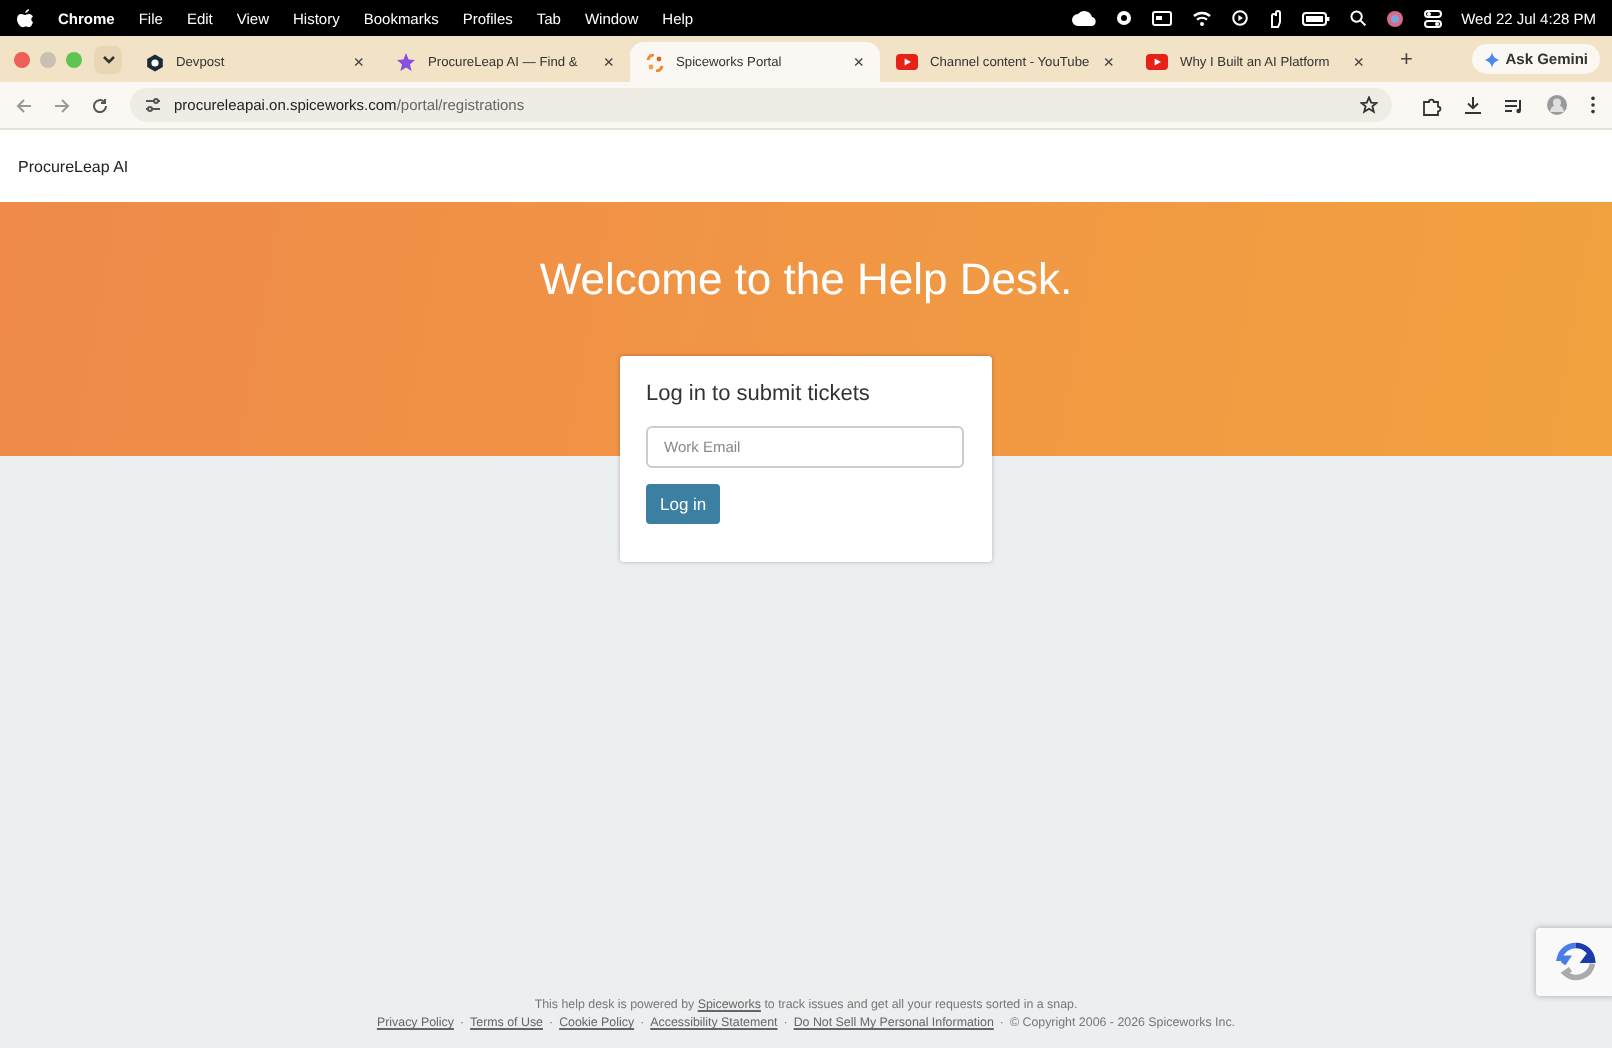 The width and height of the screenshot is (1612, 1048). Describe the element at coordinates (1514, 105) in the screenshot. I see `media-queue-icon` at that location.